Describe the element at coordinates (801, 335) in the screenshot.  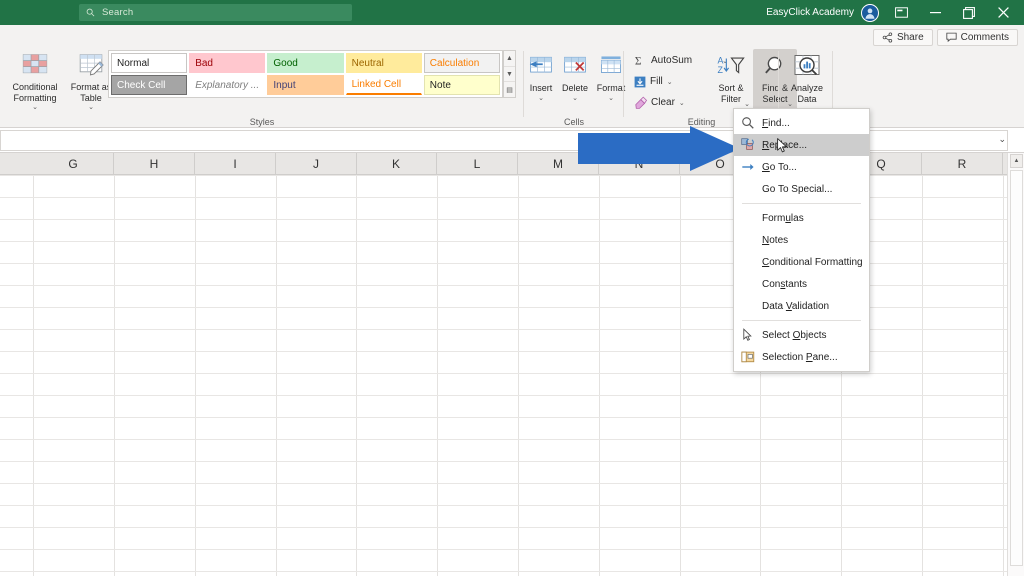
I see `menu-item-select-objects: Select Objects` at that location.